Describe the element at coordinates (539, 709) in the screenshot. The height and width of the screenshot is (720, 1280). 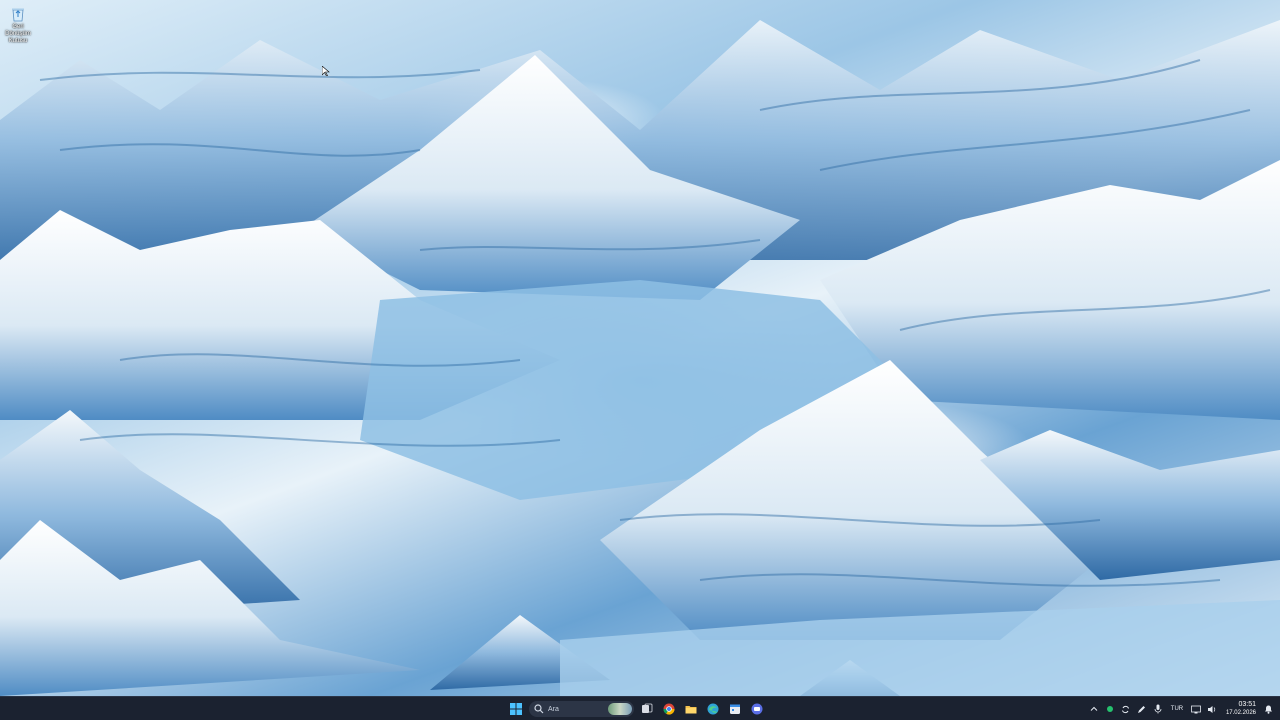
I see `search-icon` at that location.